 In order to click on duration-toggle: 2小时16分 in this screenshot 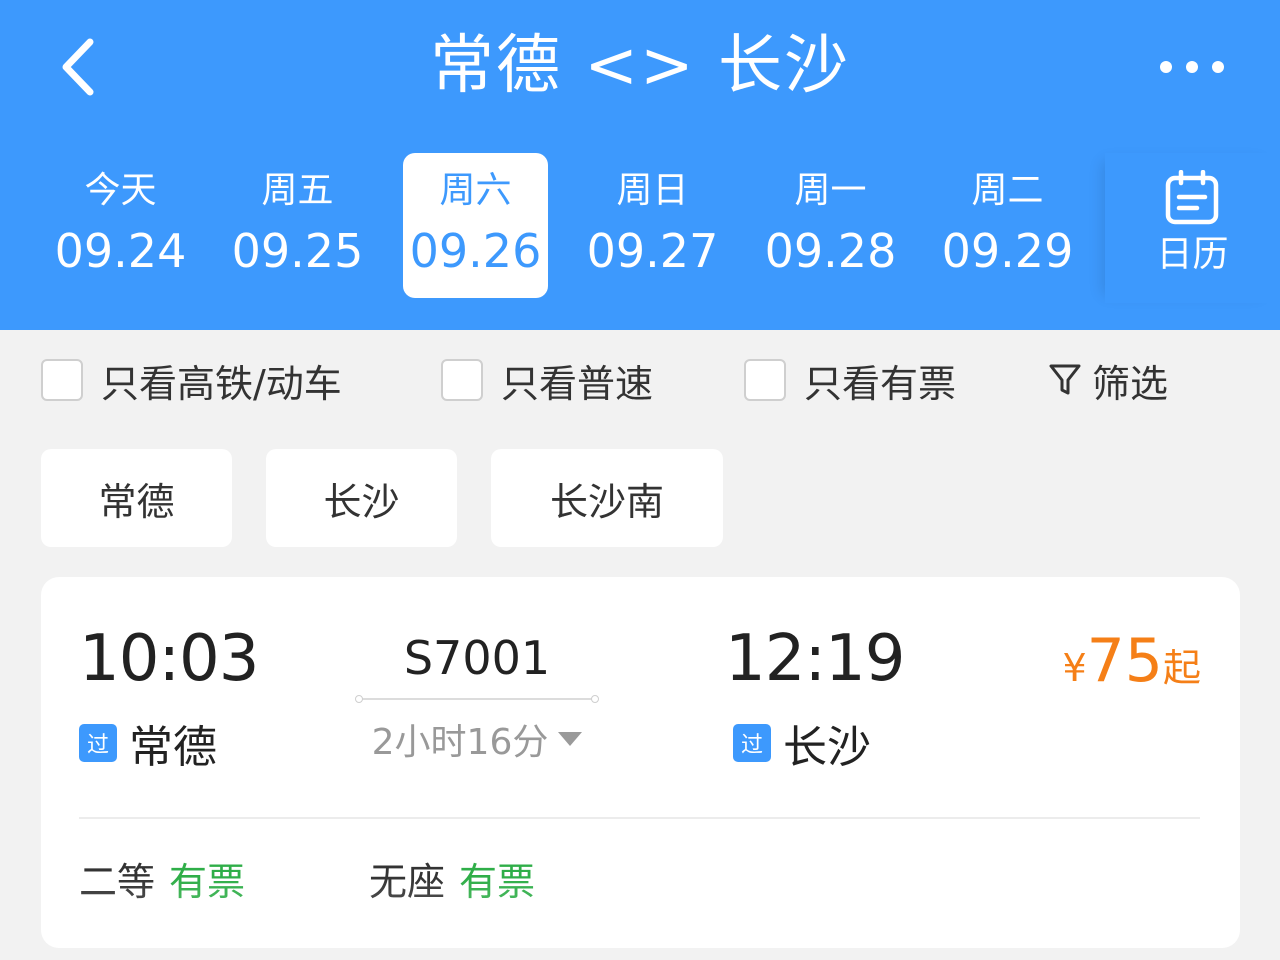, I will do `click(477, 739)`.